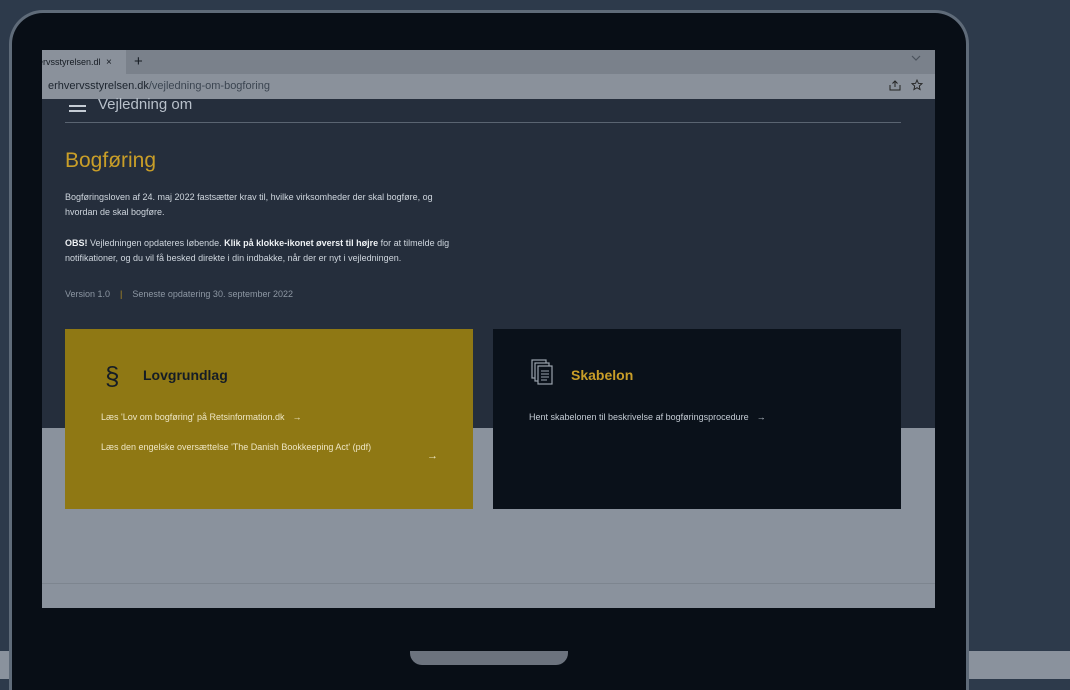  Describe the element at coordinates (112, 376) in the screenshot. I see `paragraph-icon: §` at that location.